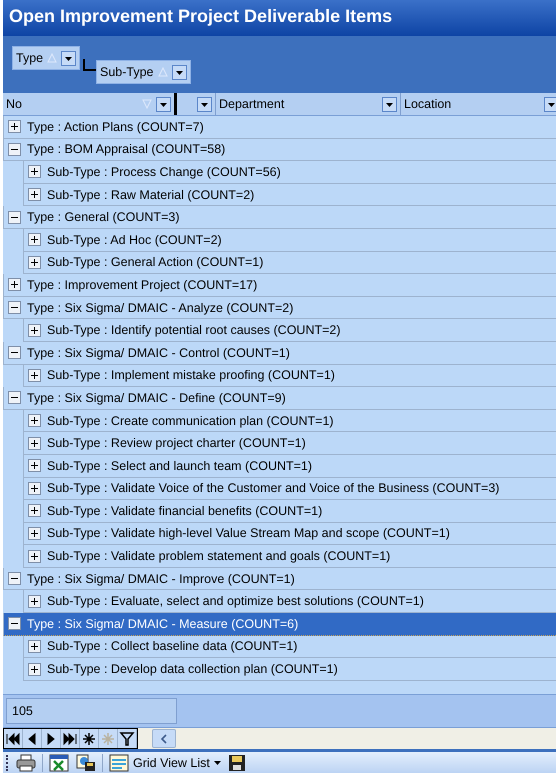 Image resolution: width=556 pixels, height=773 pixels. Describe the element at coordinates (179, 465) in the screenshot. I see `group-label: Sub-Type : Select and launch team (COUNT=1)` at that location.